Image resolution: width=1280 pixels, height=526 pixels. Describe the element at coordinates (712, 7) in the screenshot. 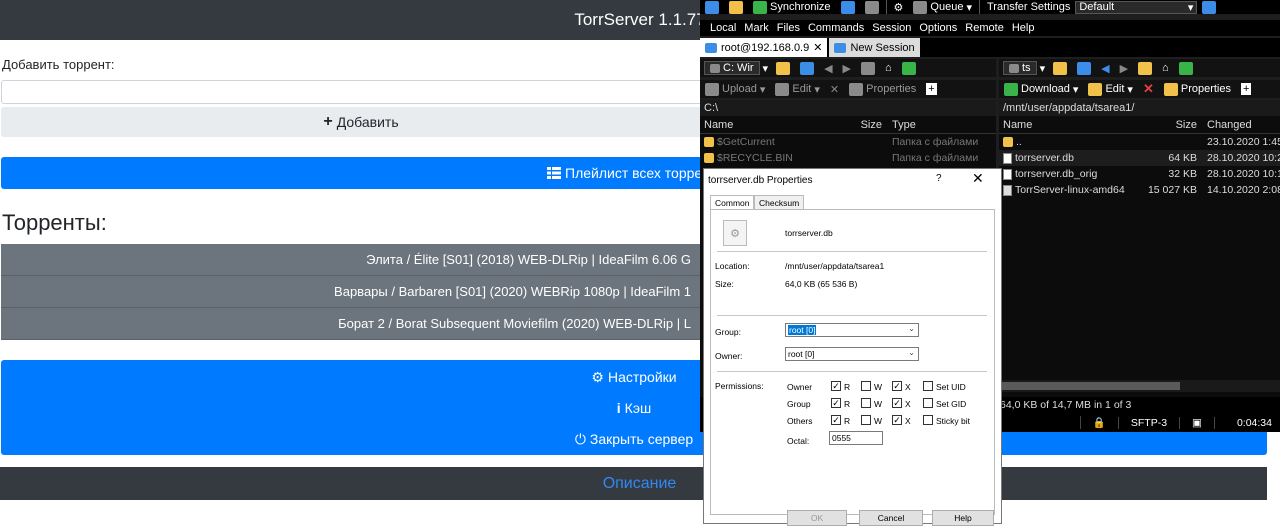

I see `compare-button` at that location.